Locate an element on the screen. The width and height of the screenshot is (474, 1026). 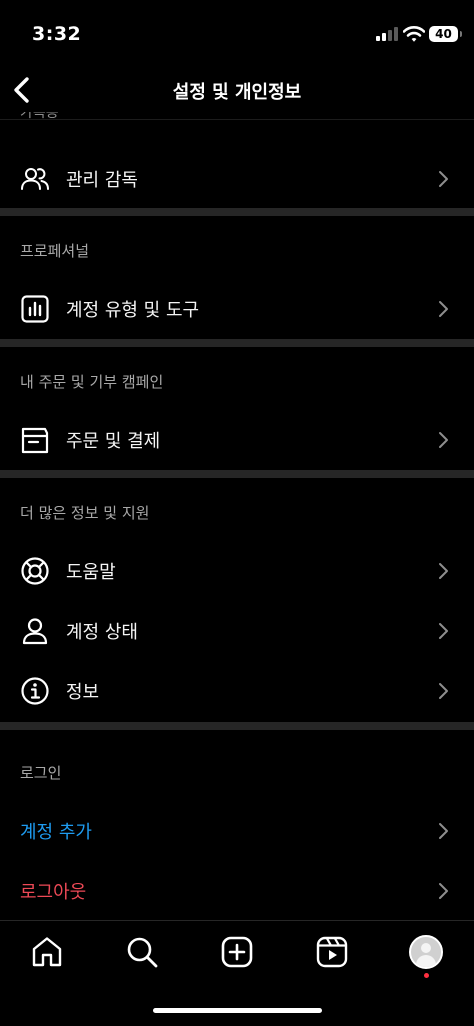
account-status-row: 계정 상태 is located at coordinates (237, 630).